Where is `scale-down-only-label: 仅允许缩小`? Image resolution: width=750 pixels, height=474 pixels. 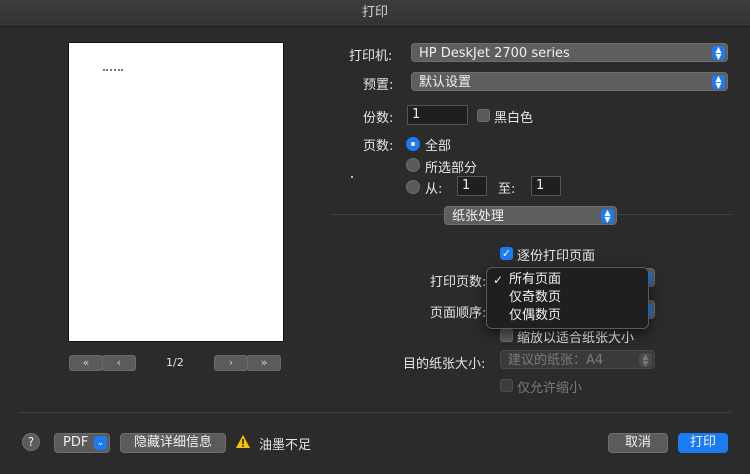 scale-down-only-label: 仅允许缩小 is located at coordinates (550, 388).